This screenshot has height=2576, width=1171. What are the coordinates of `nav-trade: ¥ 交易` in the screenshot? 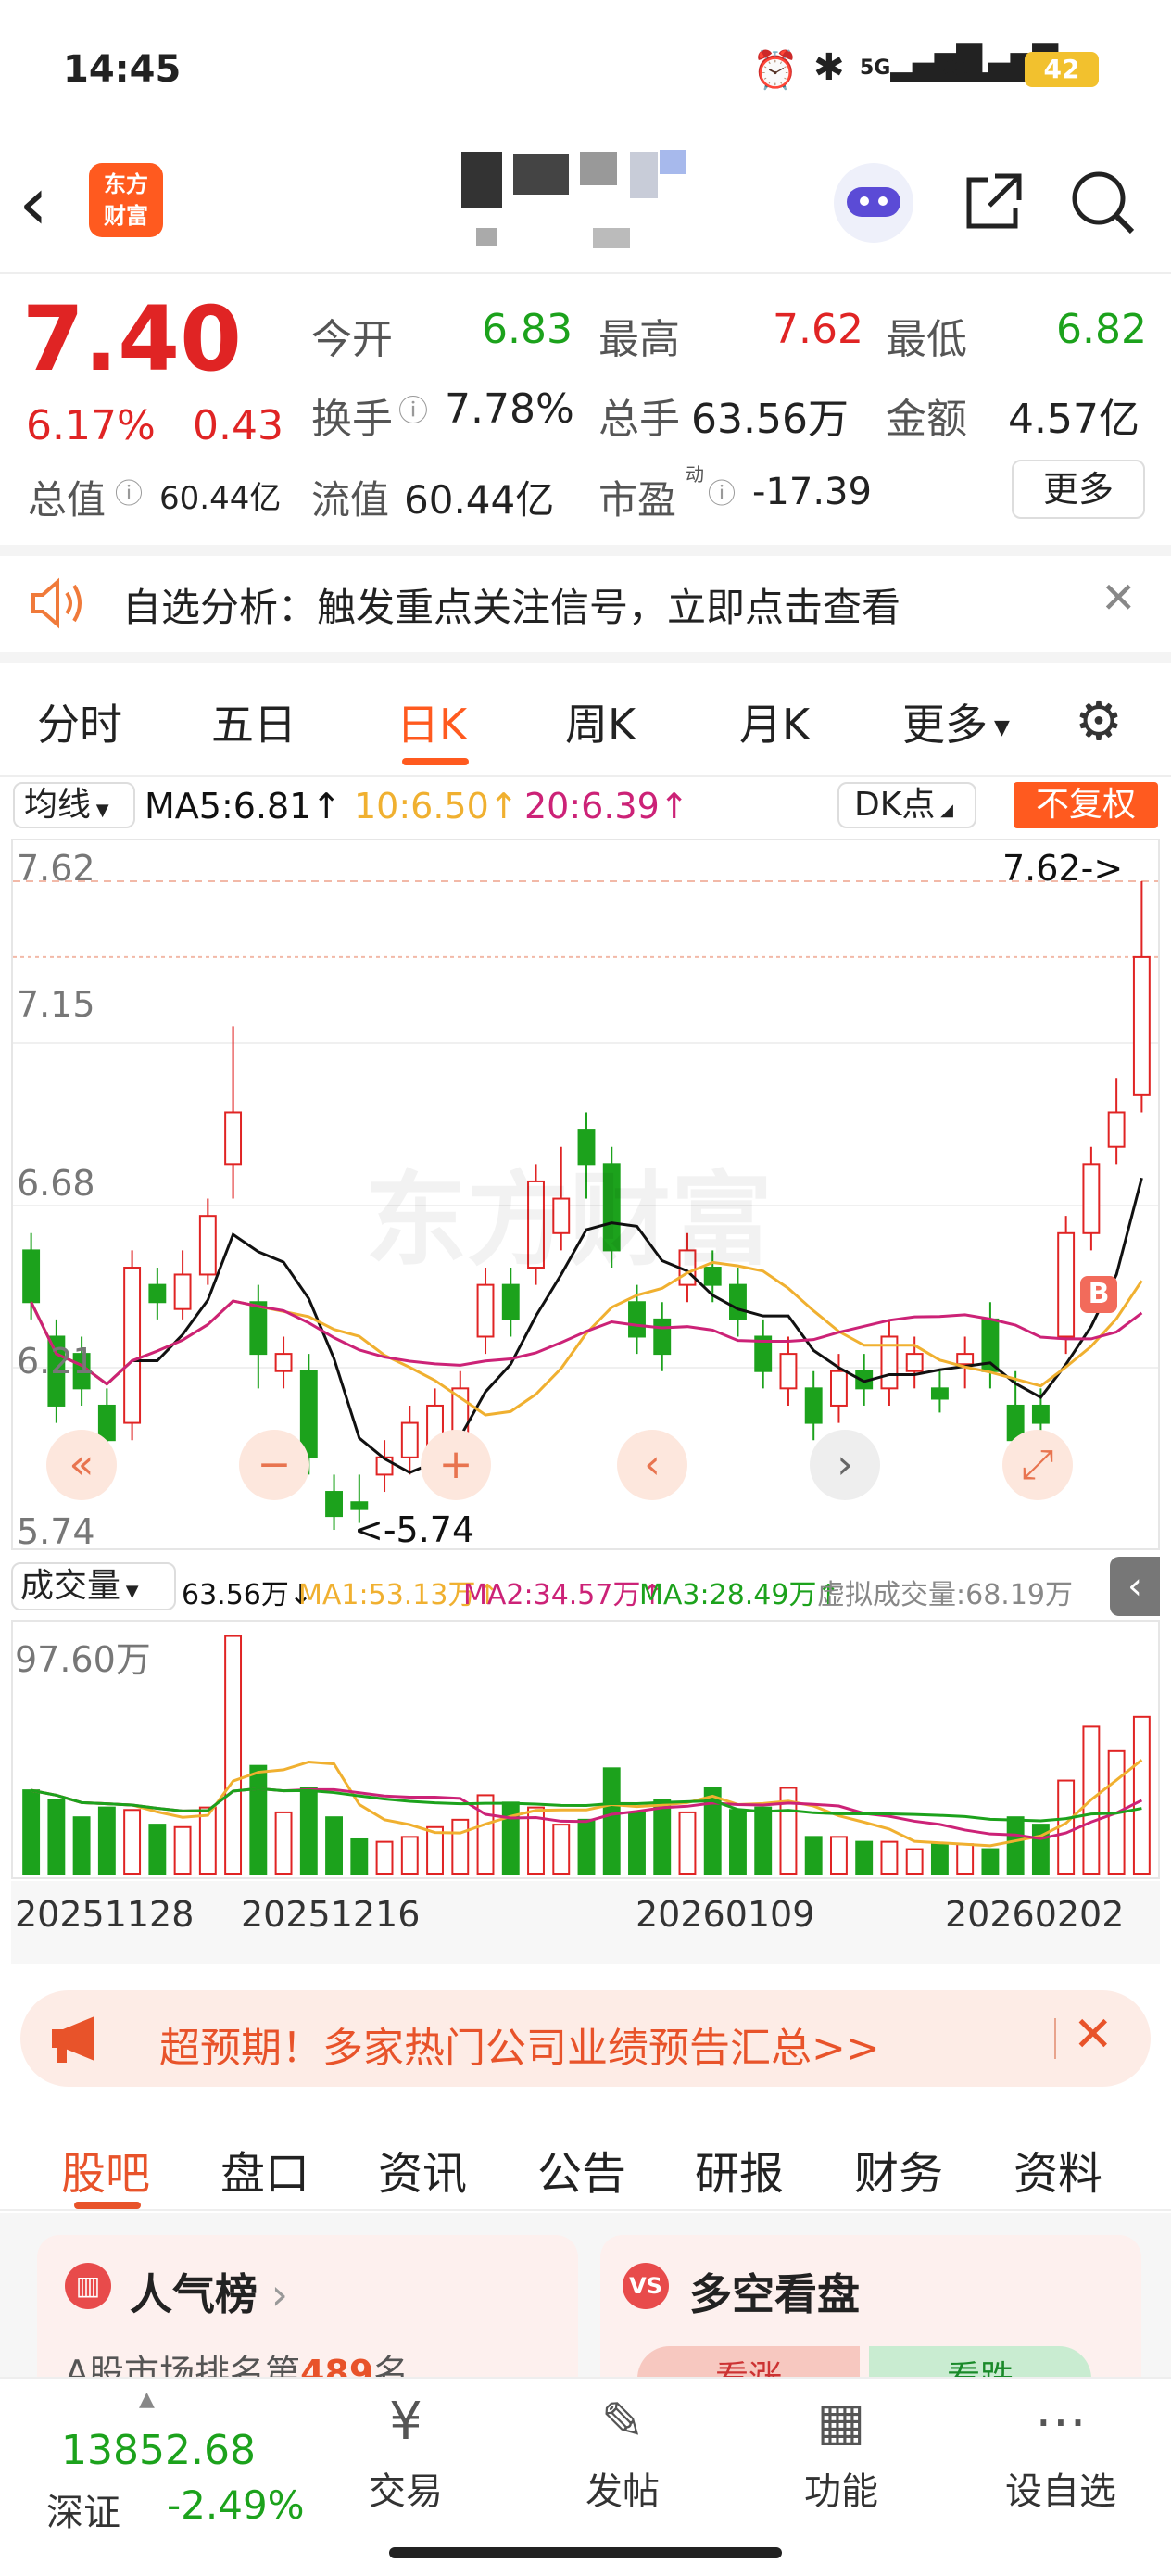 It's located at (405, 2471).